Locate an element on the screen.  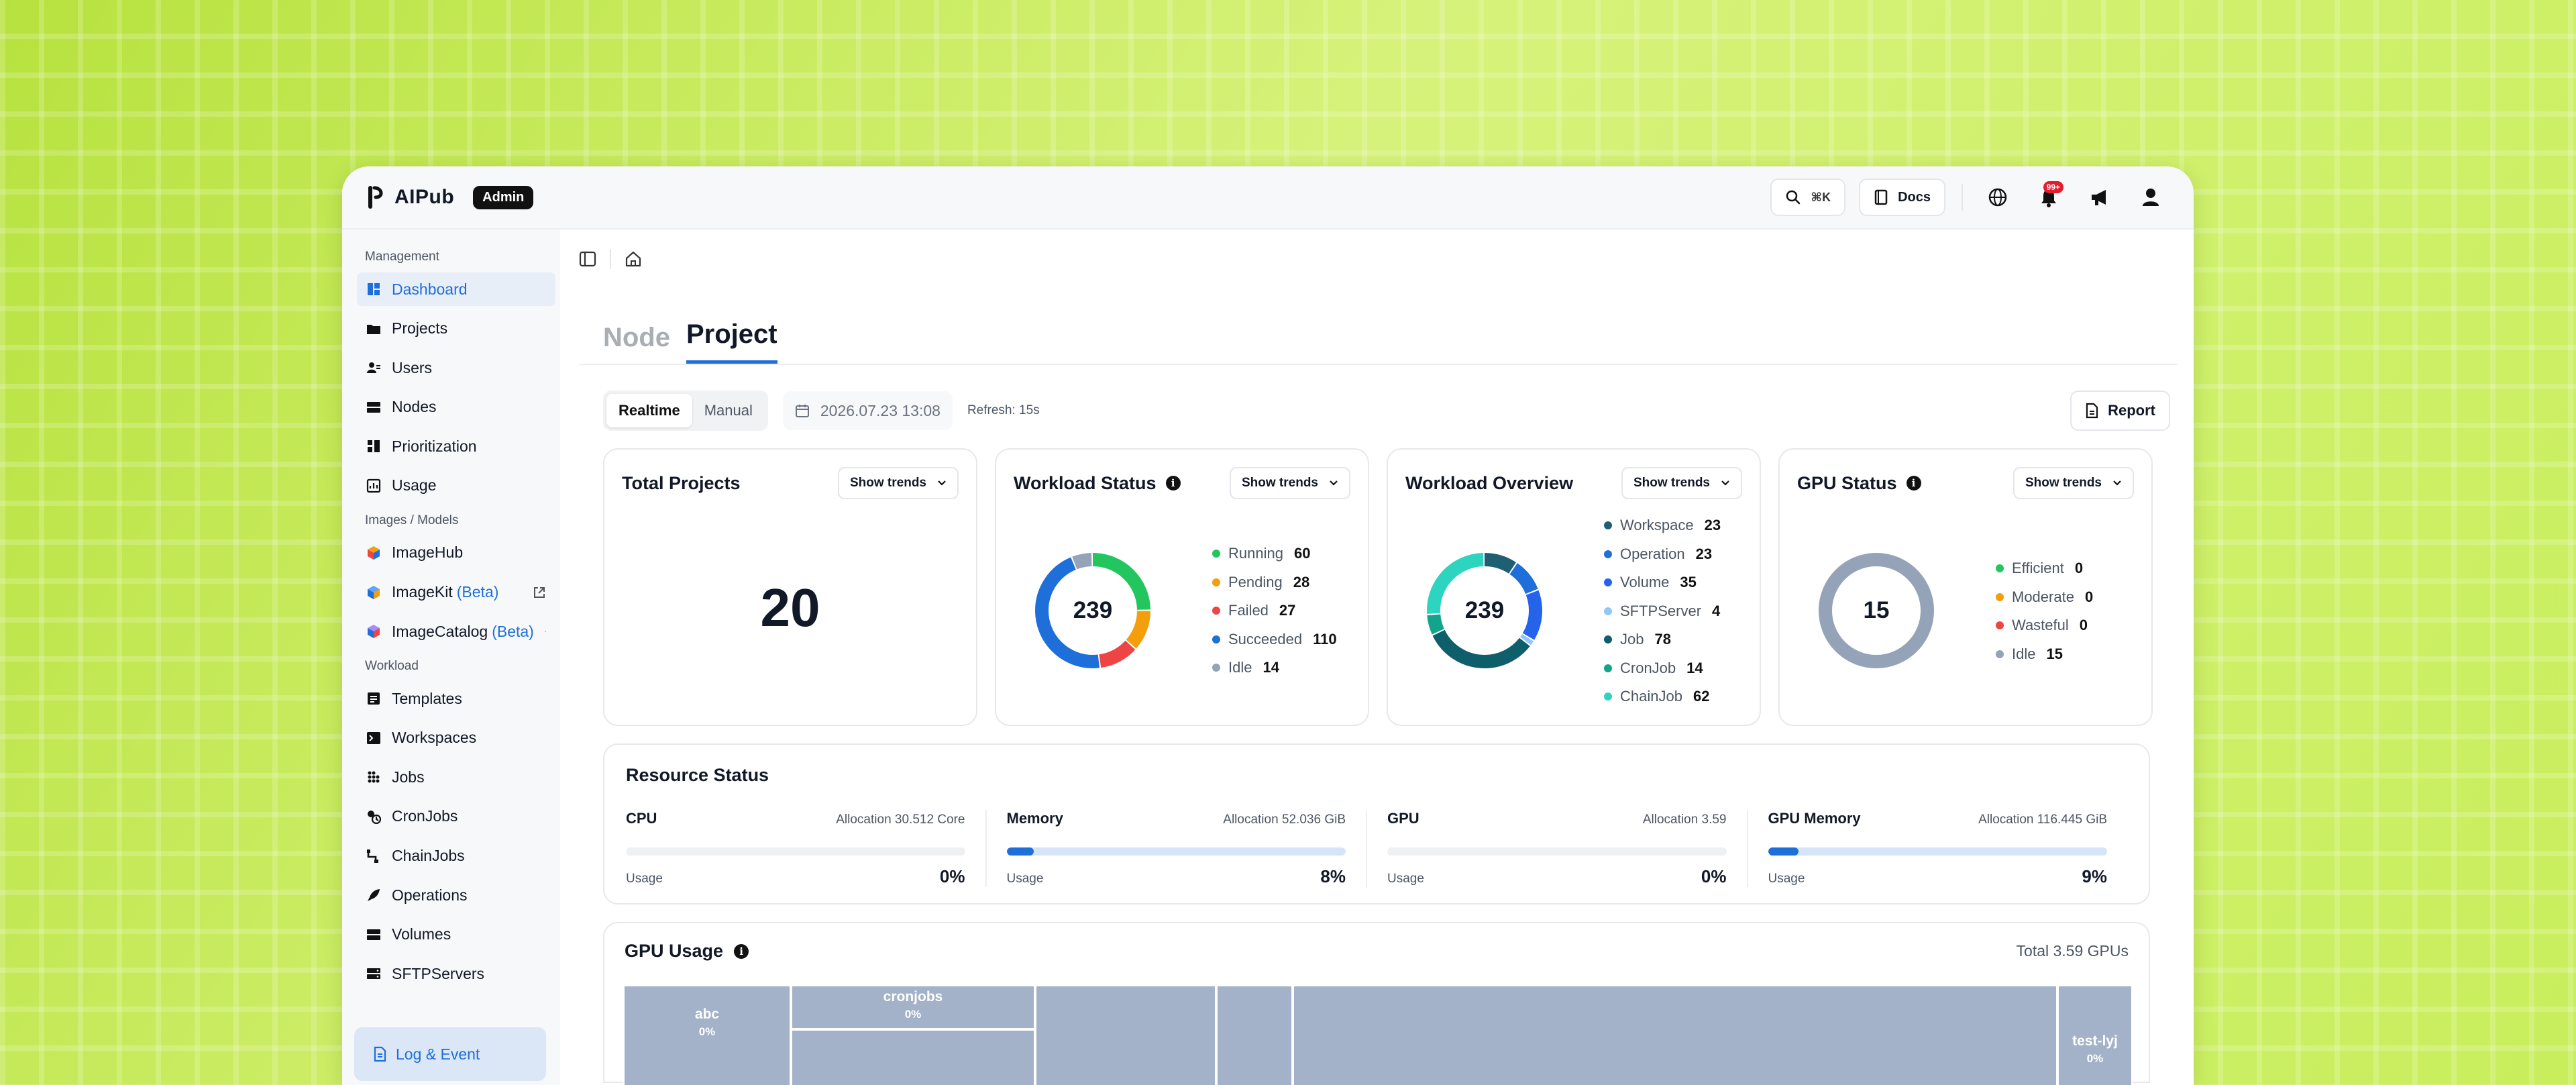
docs-button: Docs is located at coordinates (1902, 197).